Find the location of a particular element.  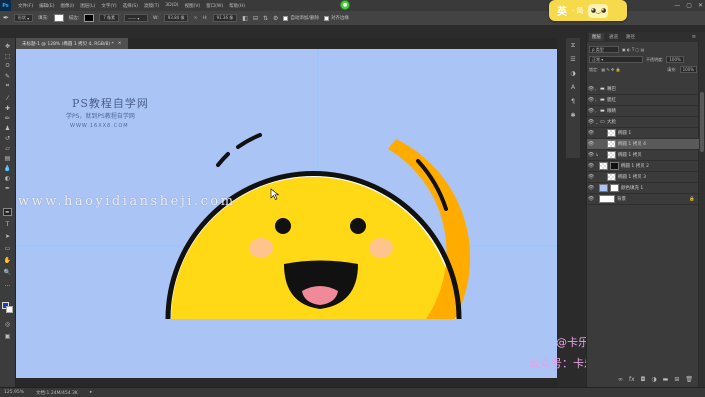

link-icon: ∞ is located at coordinates (195, 18).